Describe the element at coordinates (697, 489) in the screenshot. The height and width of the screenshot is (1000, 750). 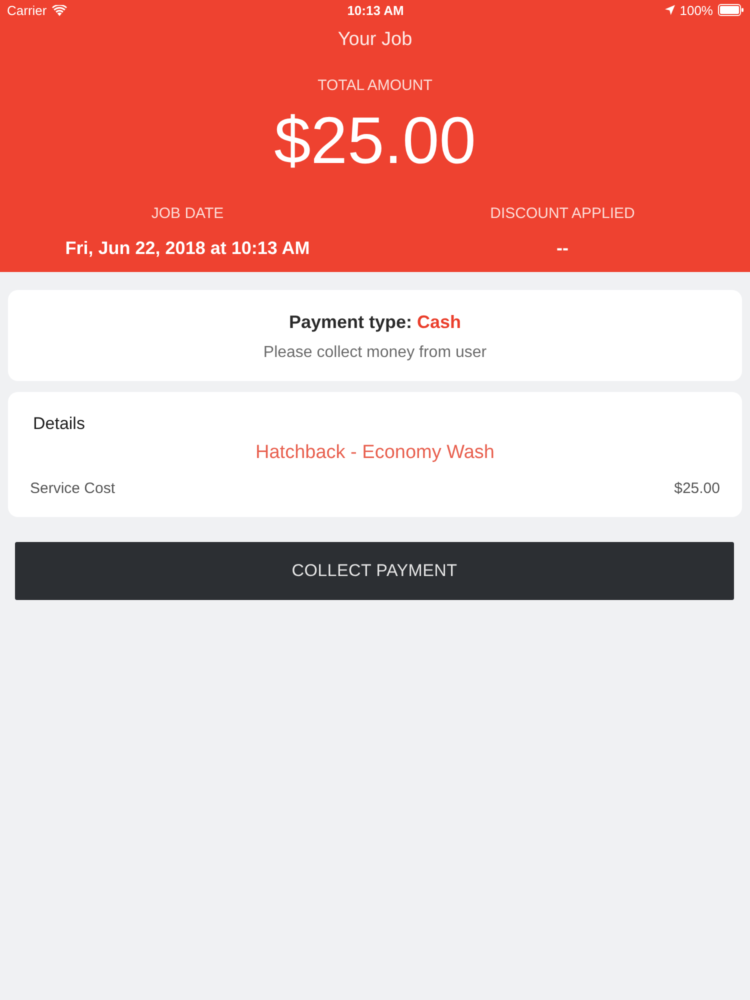
I see `cost-value: $25.00` at that location.